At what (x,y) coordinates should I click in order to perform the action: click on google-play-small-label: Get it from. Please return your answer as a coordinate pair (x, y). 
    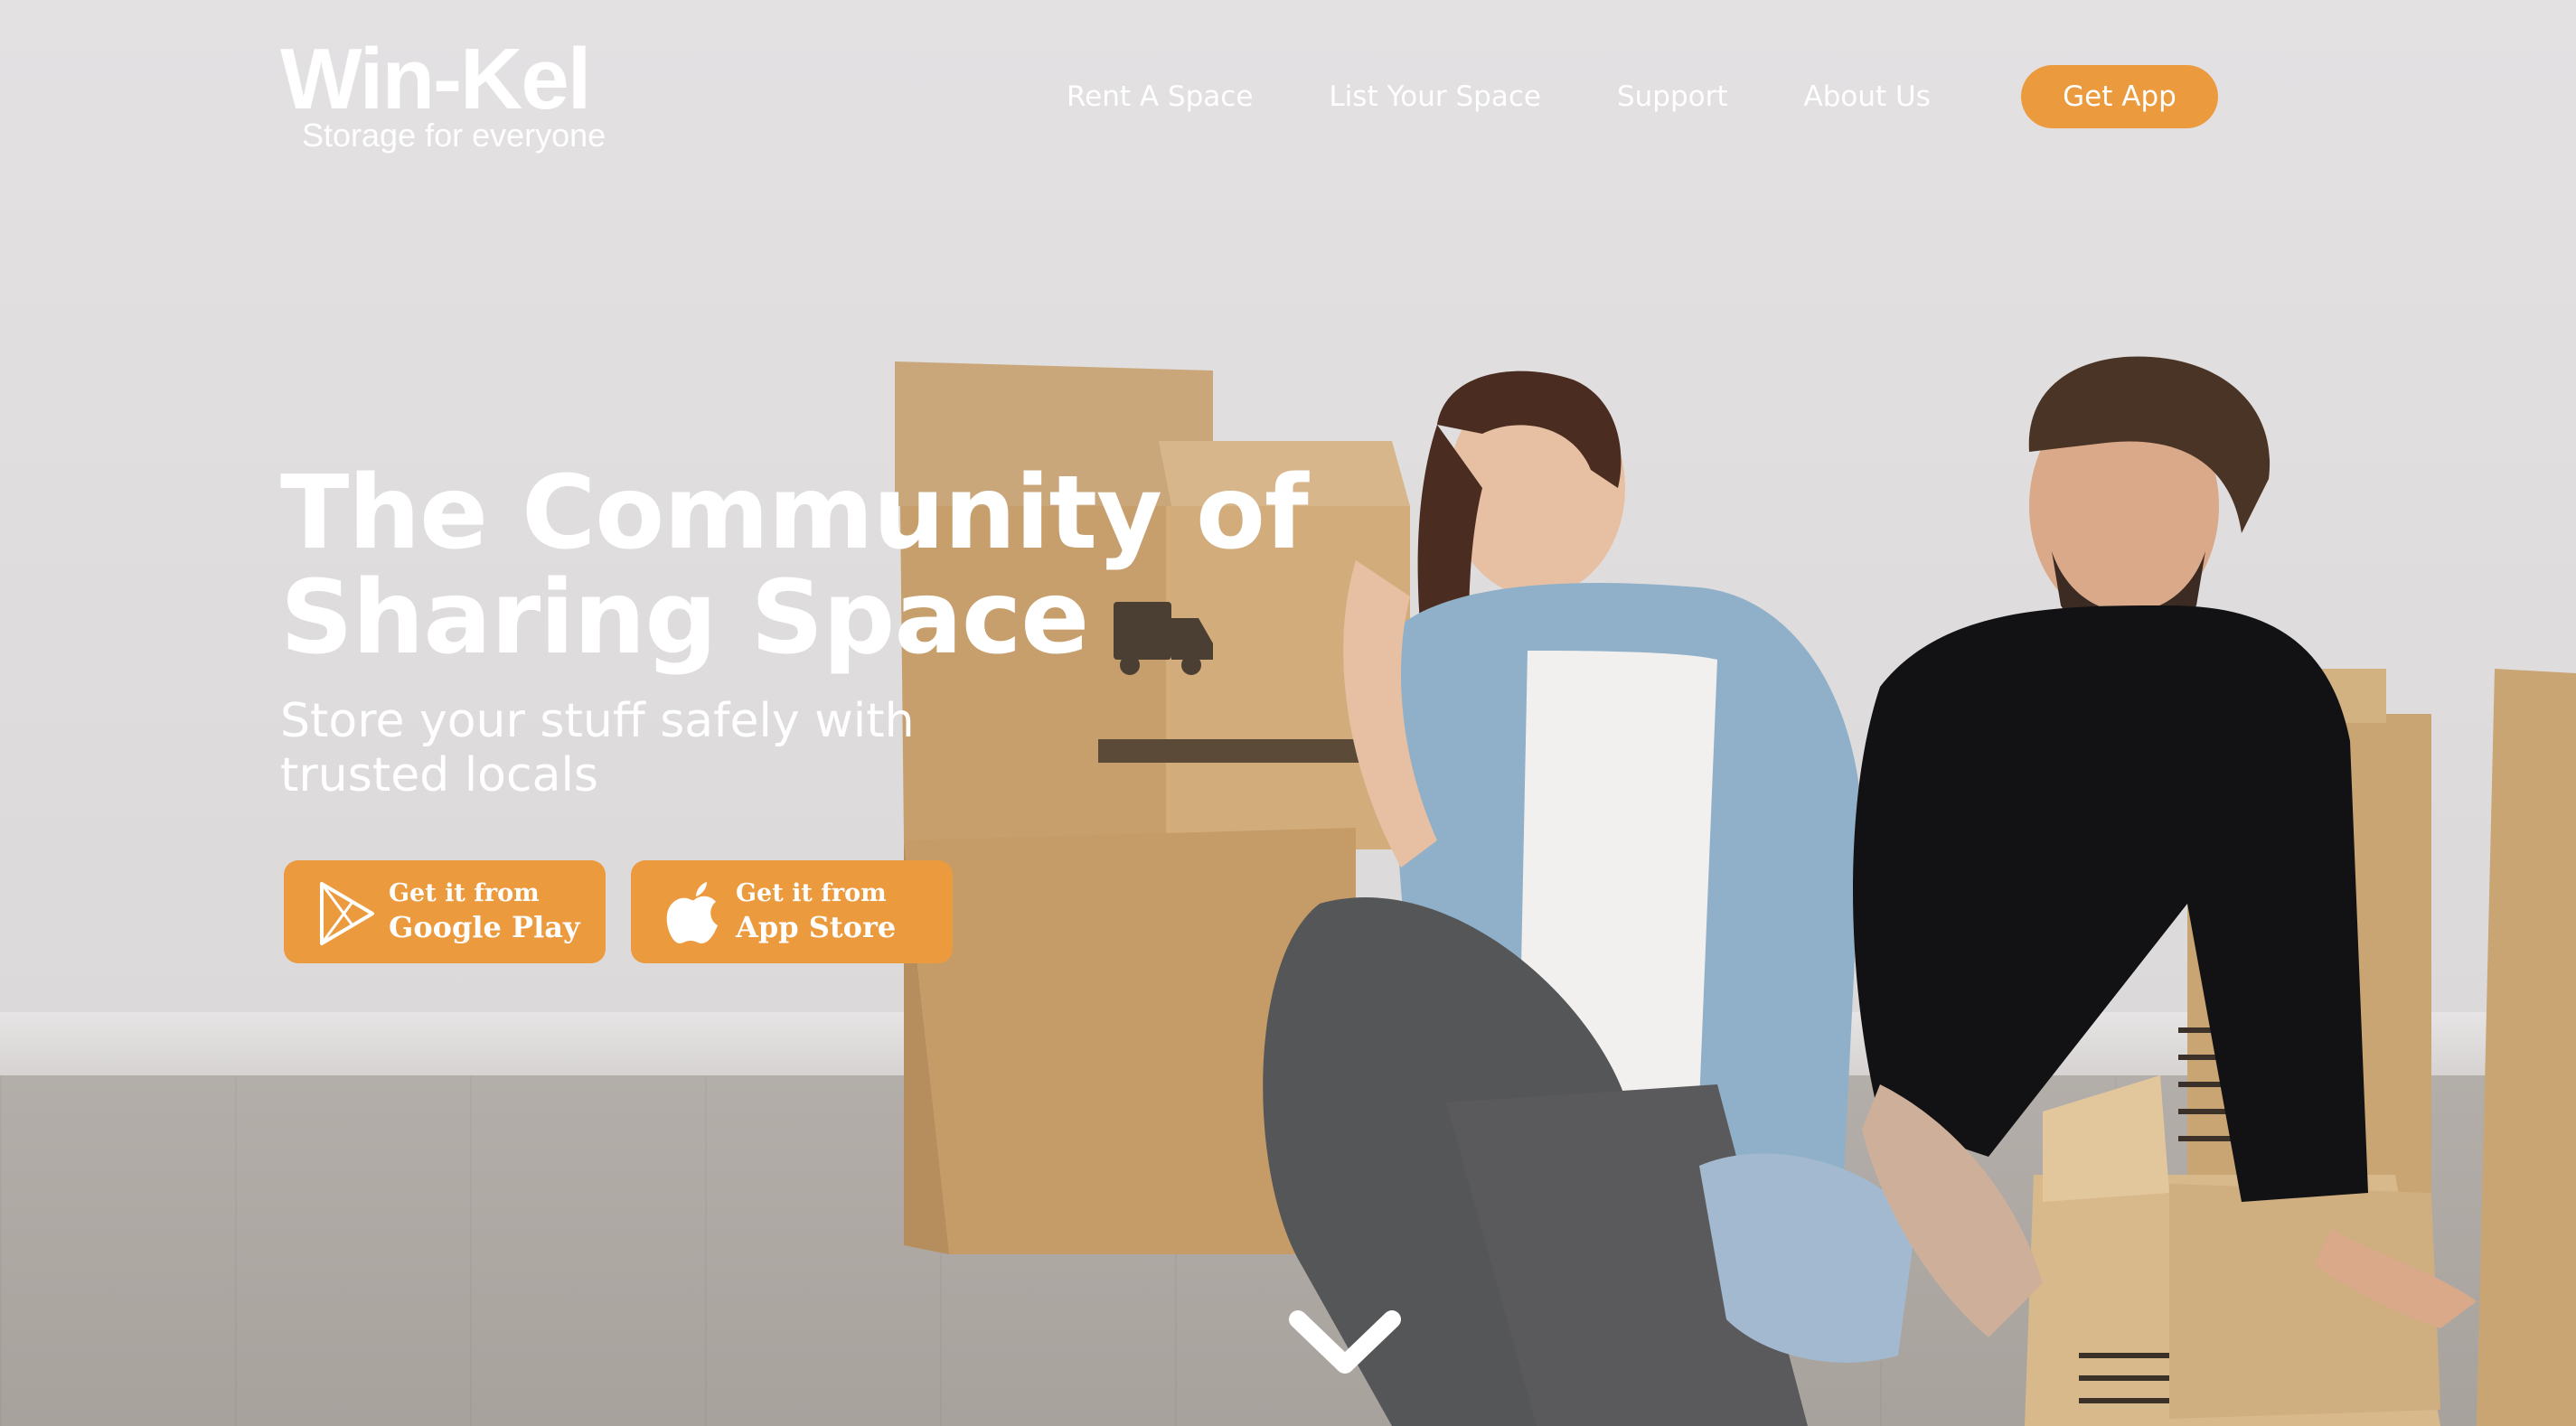
    Looking at the image, I should click on (464, 893).